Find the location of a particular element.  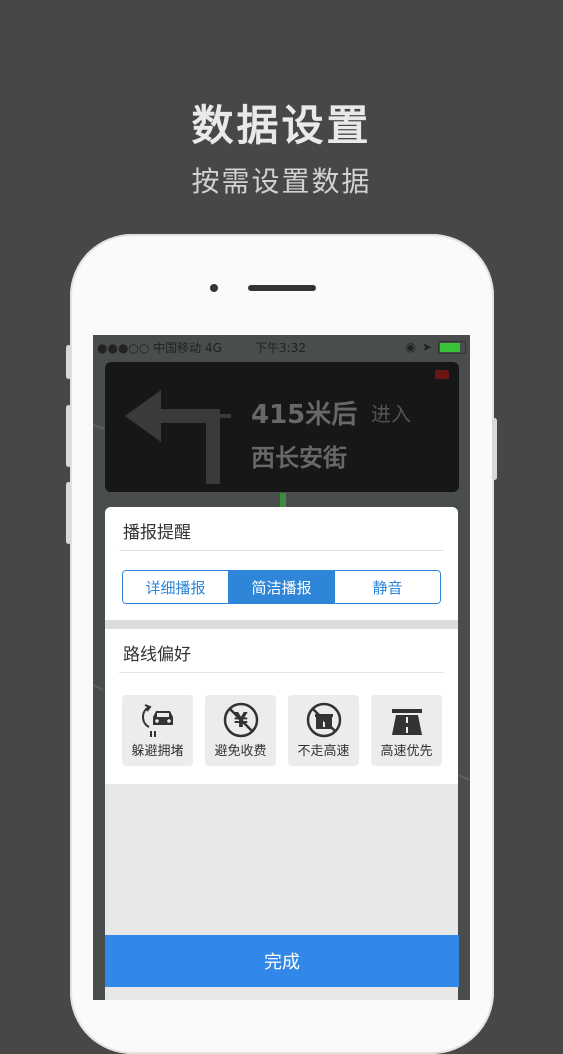

broadcast-option-mute: 静音 is located at coordinates (387, 587).